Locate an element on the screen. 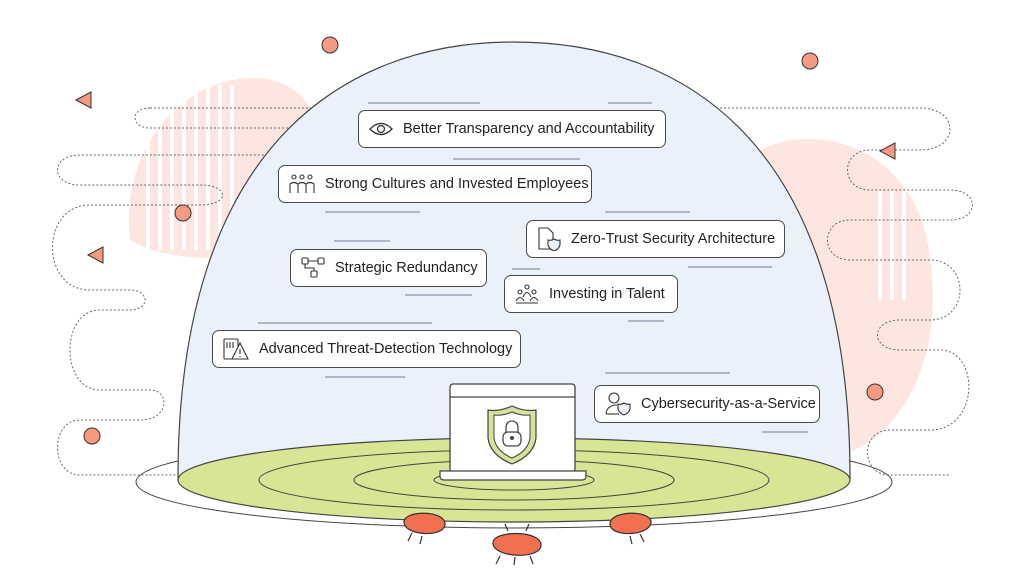  feature-card-culture: Strong Cultures and Invested Employees is located at coordinates (435, 184).